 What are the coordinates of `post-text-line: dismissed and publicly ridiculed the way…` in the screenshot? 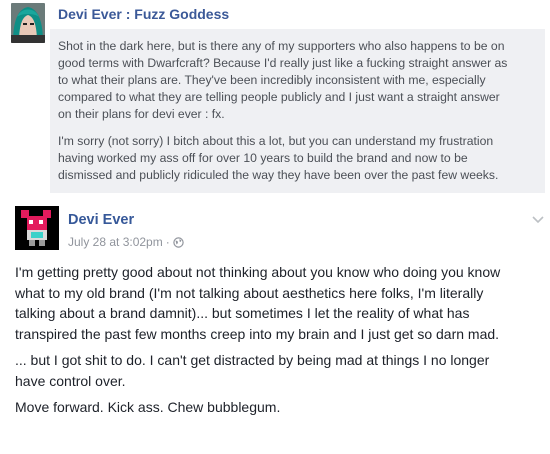 It's located at (278, 175).